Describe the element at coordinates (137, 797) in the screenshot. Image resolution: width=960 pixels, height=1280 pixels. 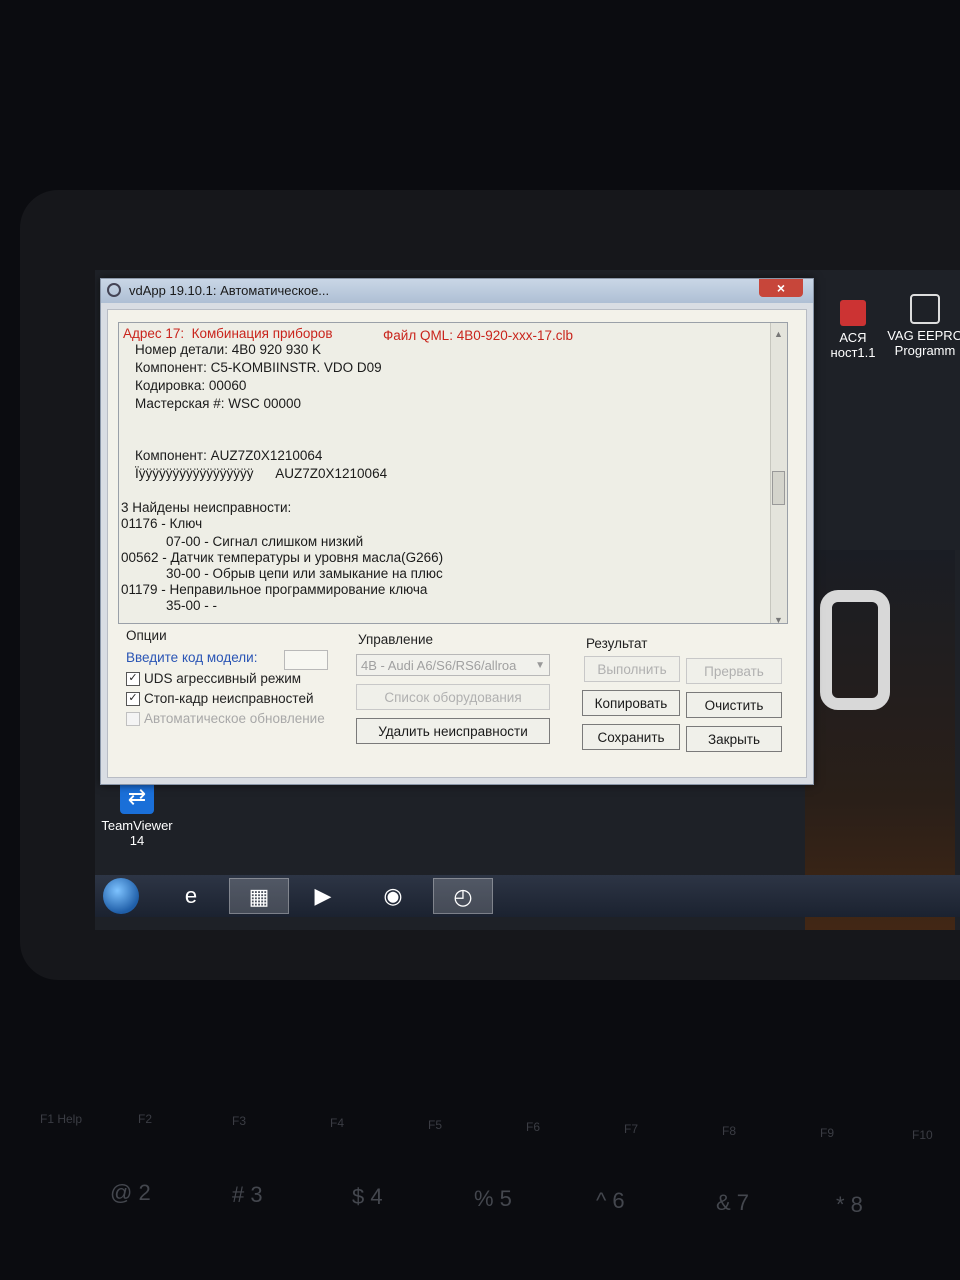
I see `teamviewer-icon: ⇄` at that location.